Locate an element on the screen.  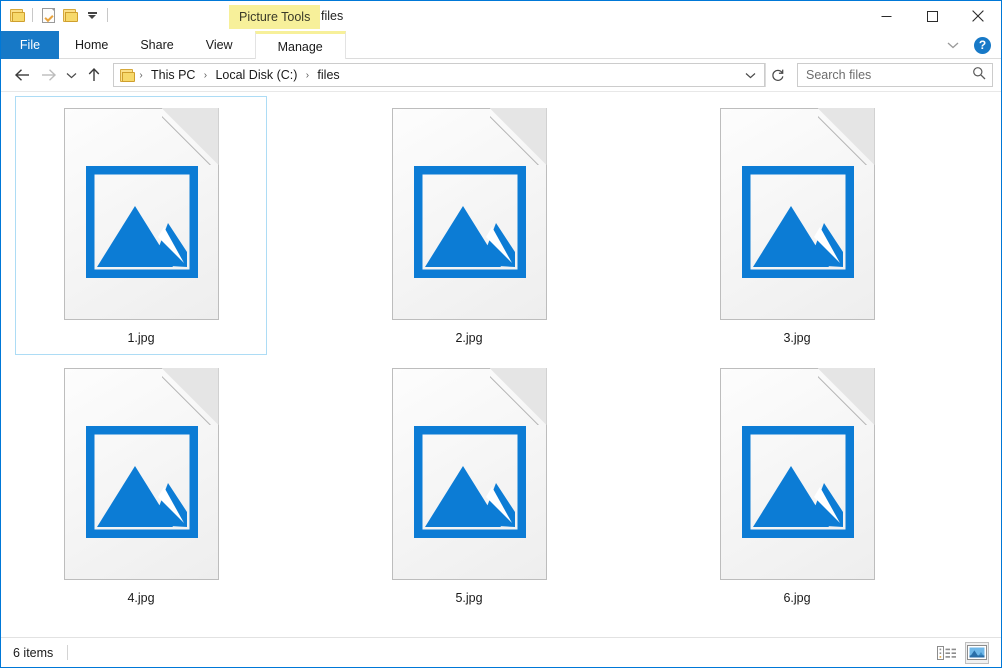
breadcrumb-folder-icon is located at coordinates (127, 75).